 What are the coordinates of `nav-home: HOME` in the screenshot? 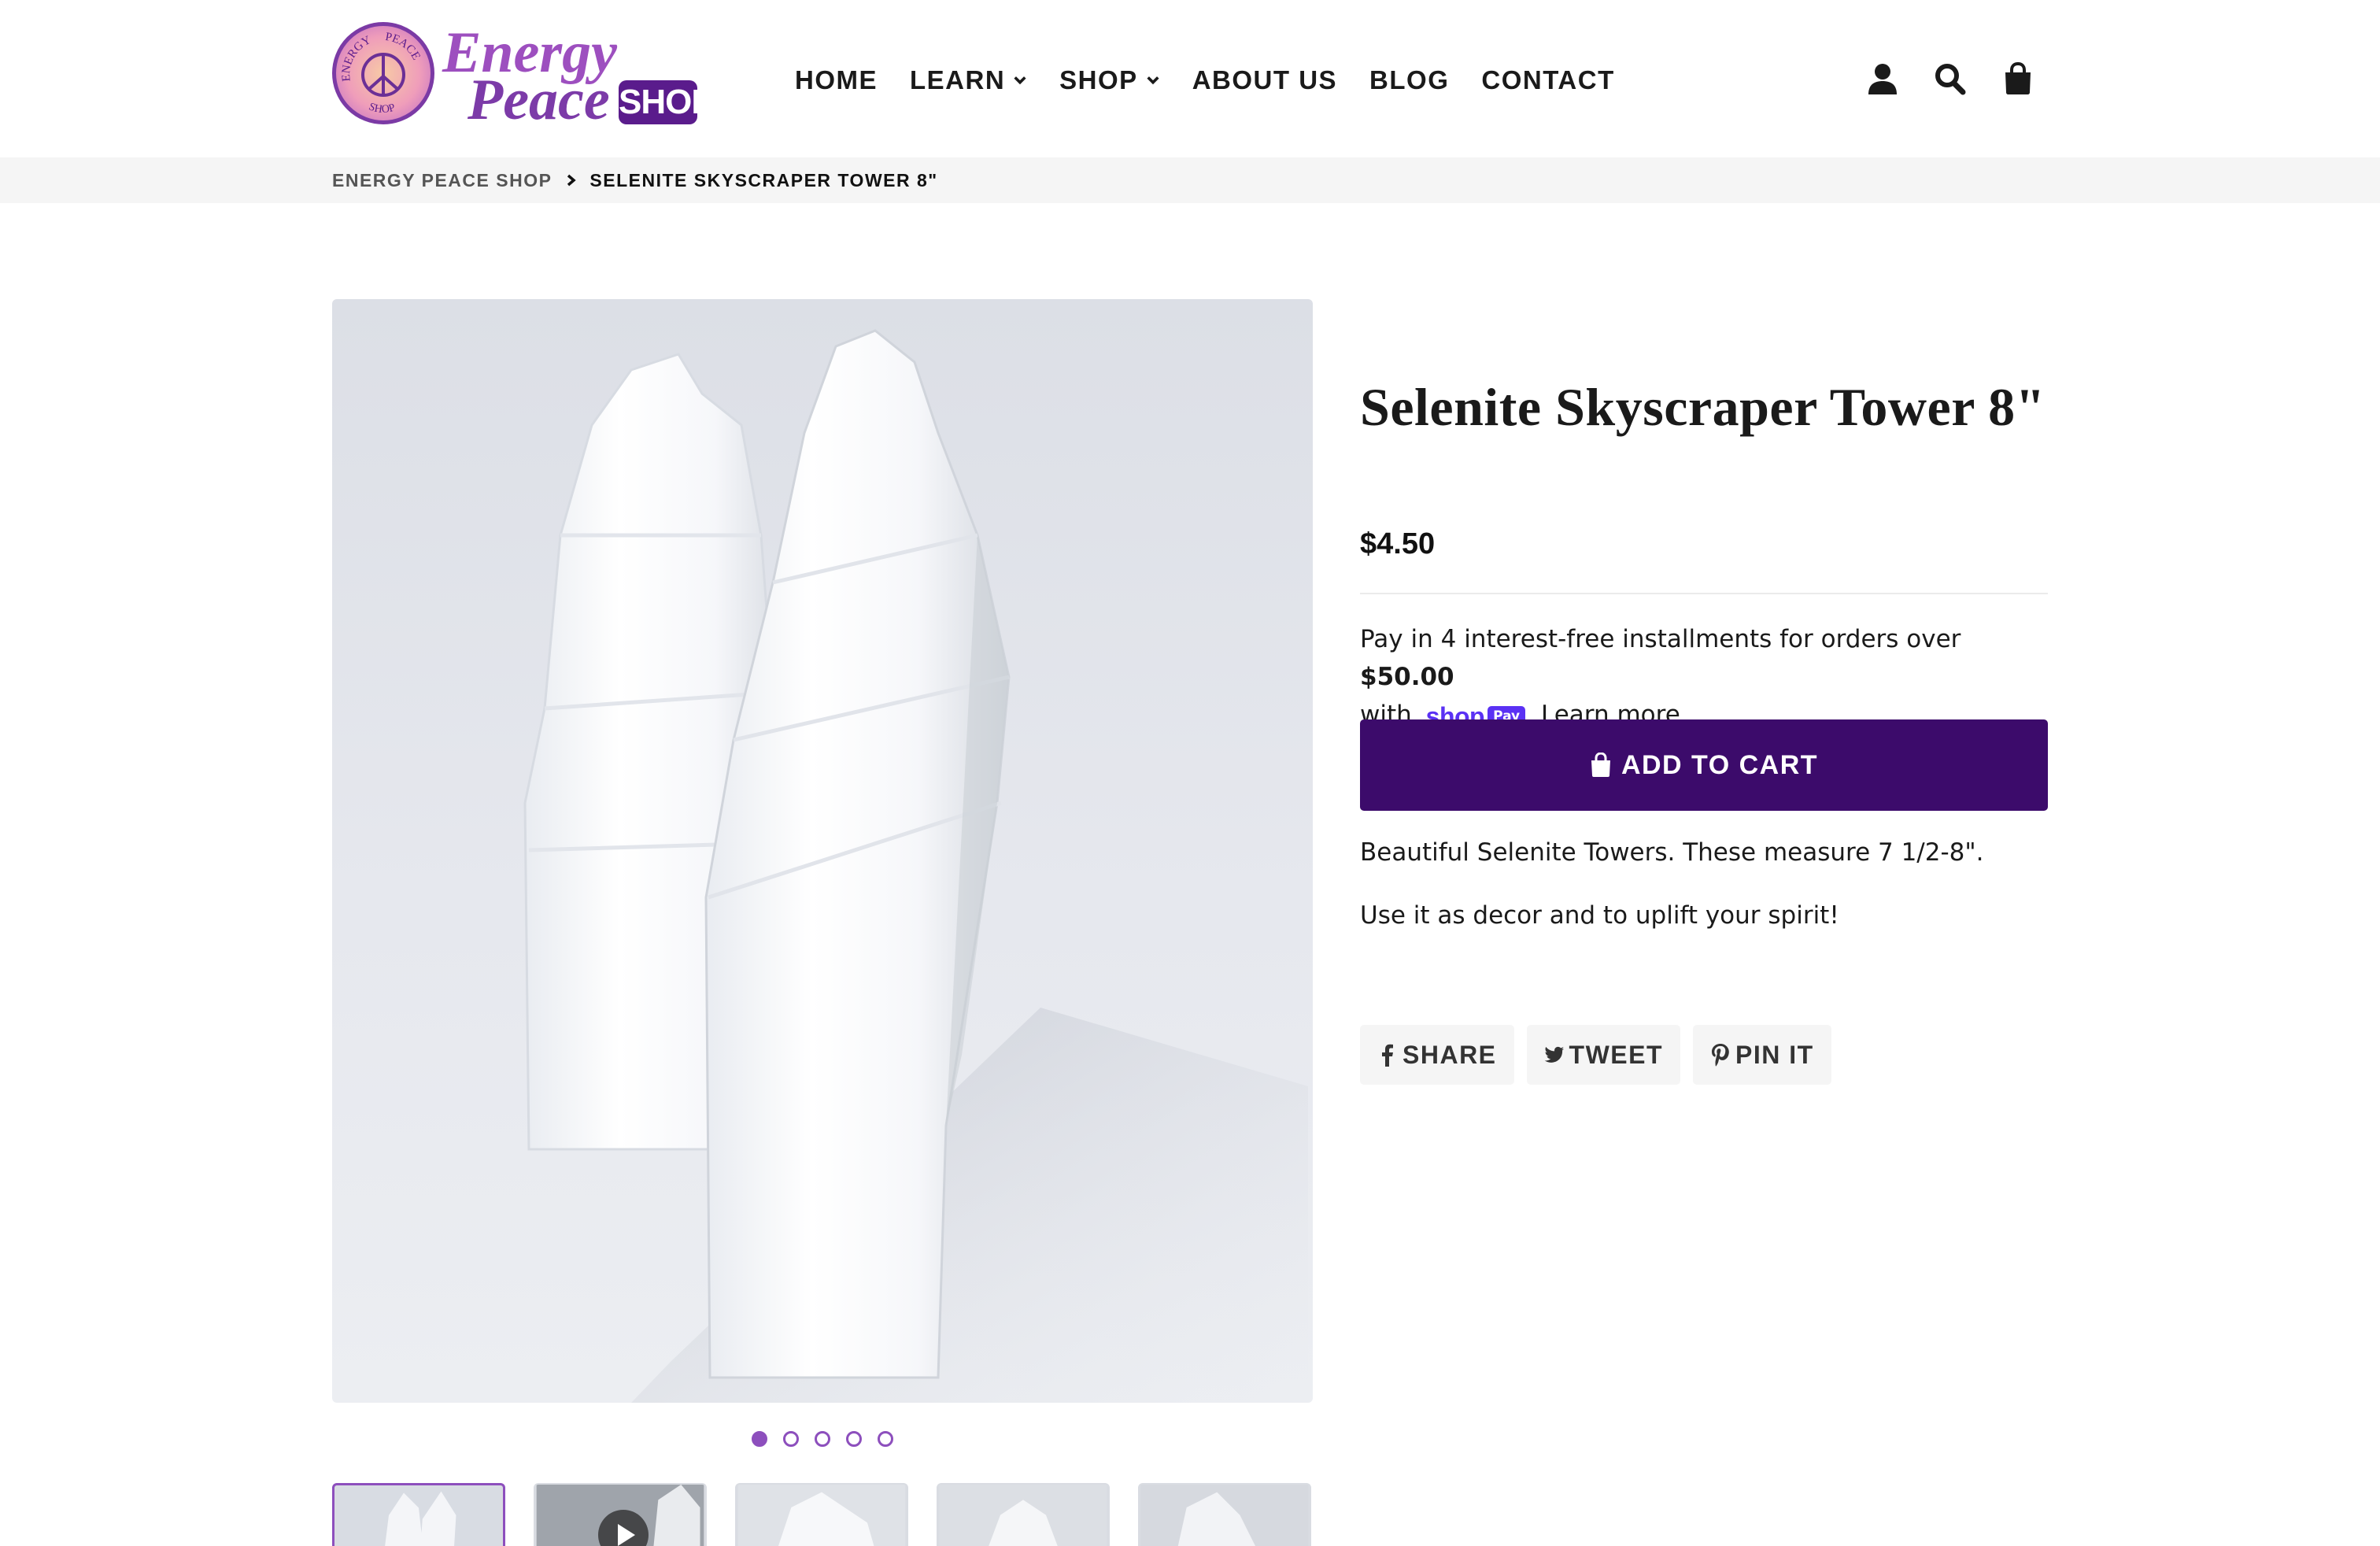 It's located at (836, 80).